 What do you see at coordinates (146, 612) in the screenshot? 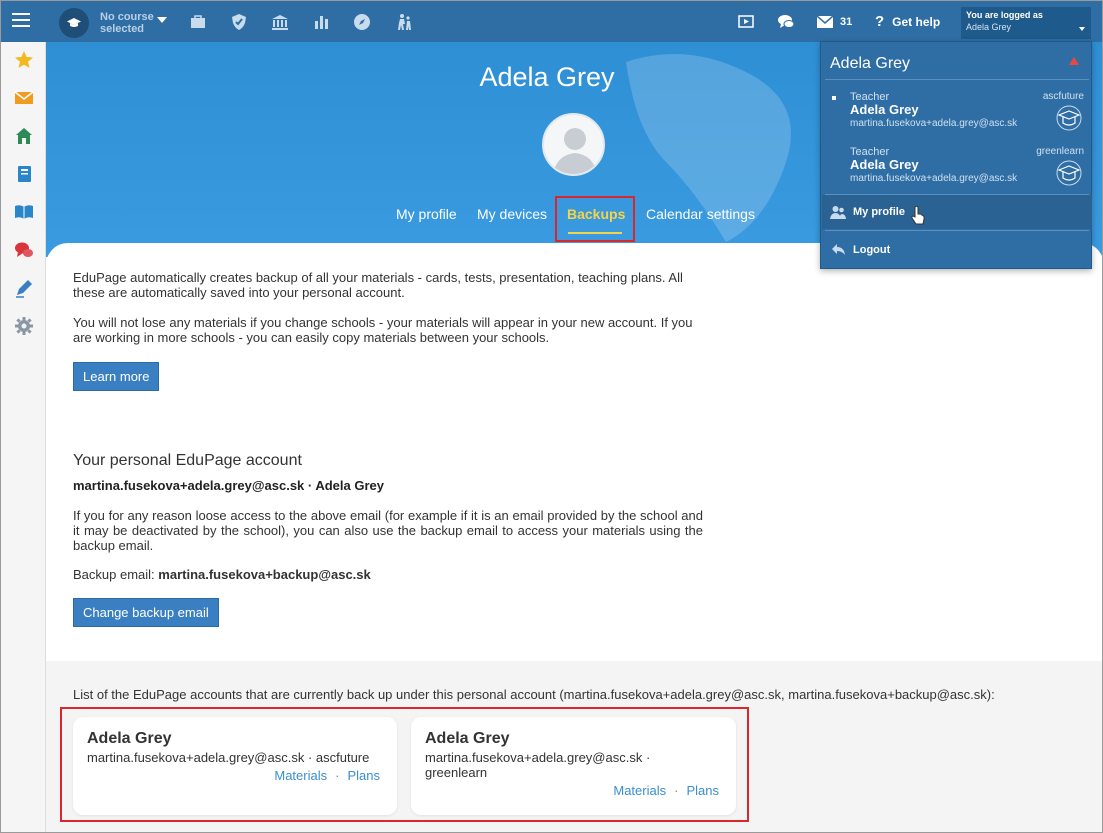
I see `change-backup-email-button: Change backup email` at bounding box center [146, 612].